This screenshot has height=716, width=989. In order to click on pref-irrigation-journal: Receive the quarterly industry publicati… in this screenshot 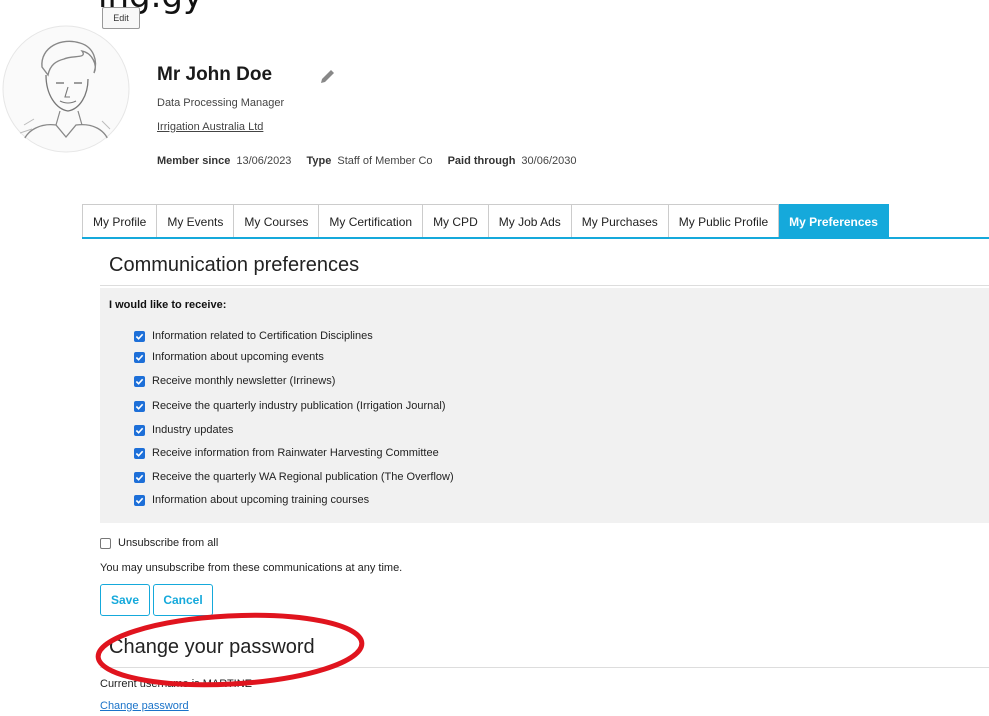, I will do `click(289, 406)`.